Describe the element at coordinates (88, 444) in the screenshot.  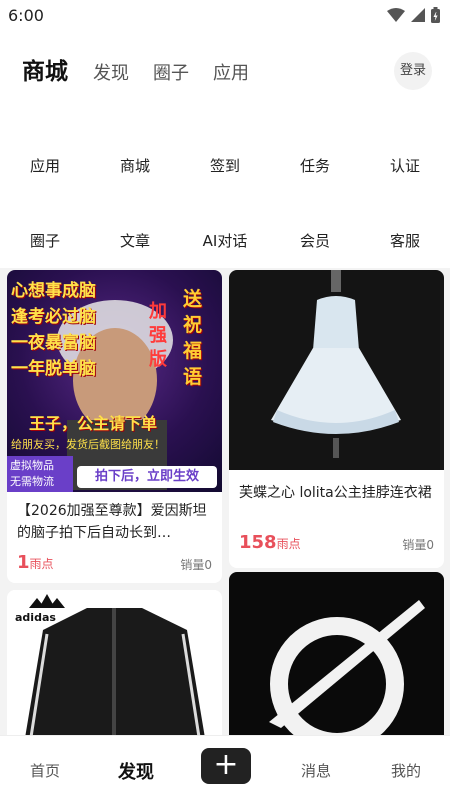
I see `promo-footer-note: 给朋友买，发货后截图给朋友！` at that location.